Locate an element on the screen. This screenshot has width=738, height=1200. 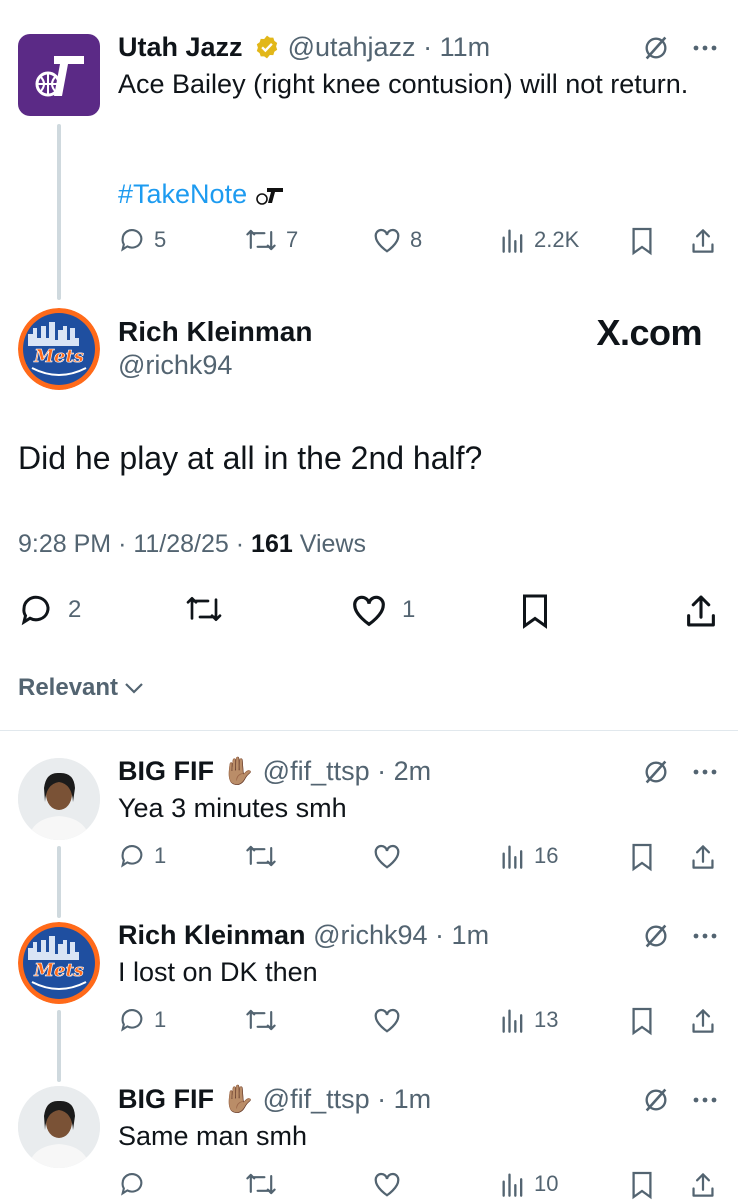
svg-text: Mets is located at coordinates (58, 970).